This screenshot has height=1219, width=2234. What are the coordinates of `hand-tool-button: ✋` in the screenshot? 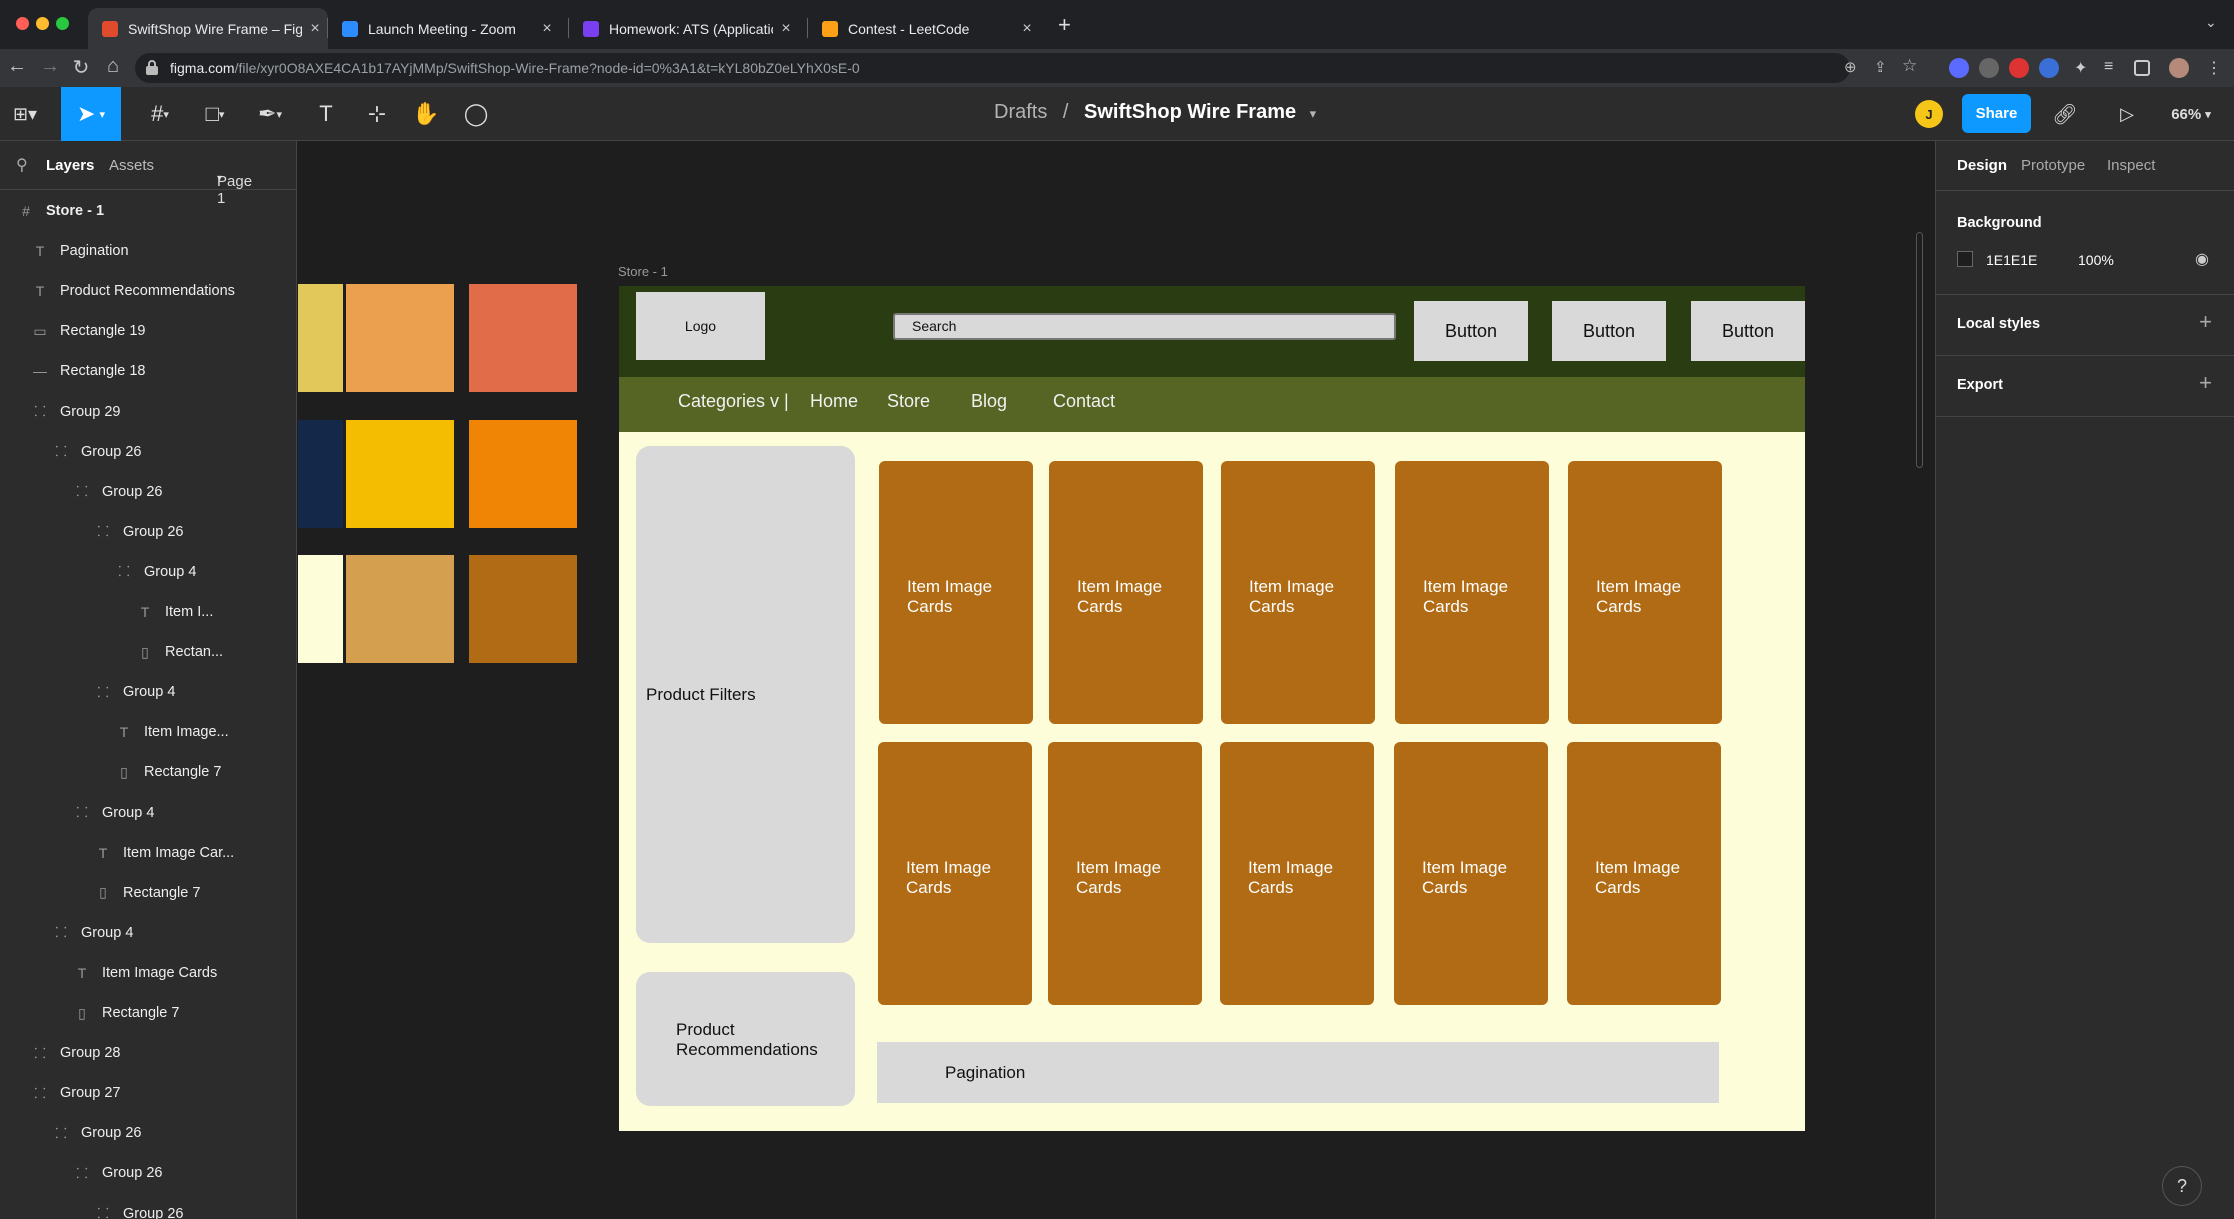 It's located at (426, 114).